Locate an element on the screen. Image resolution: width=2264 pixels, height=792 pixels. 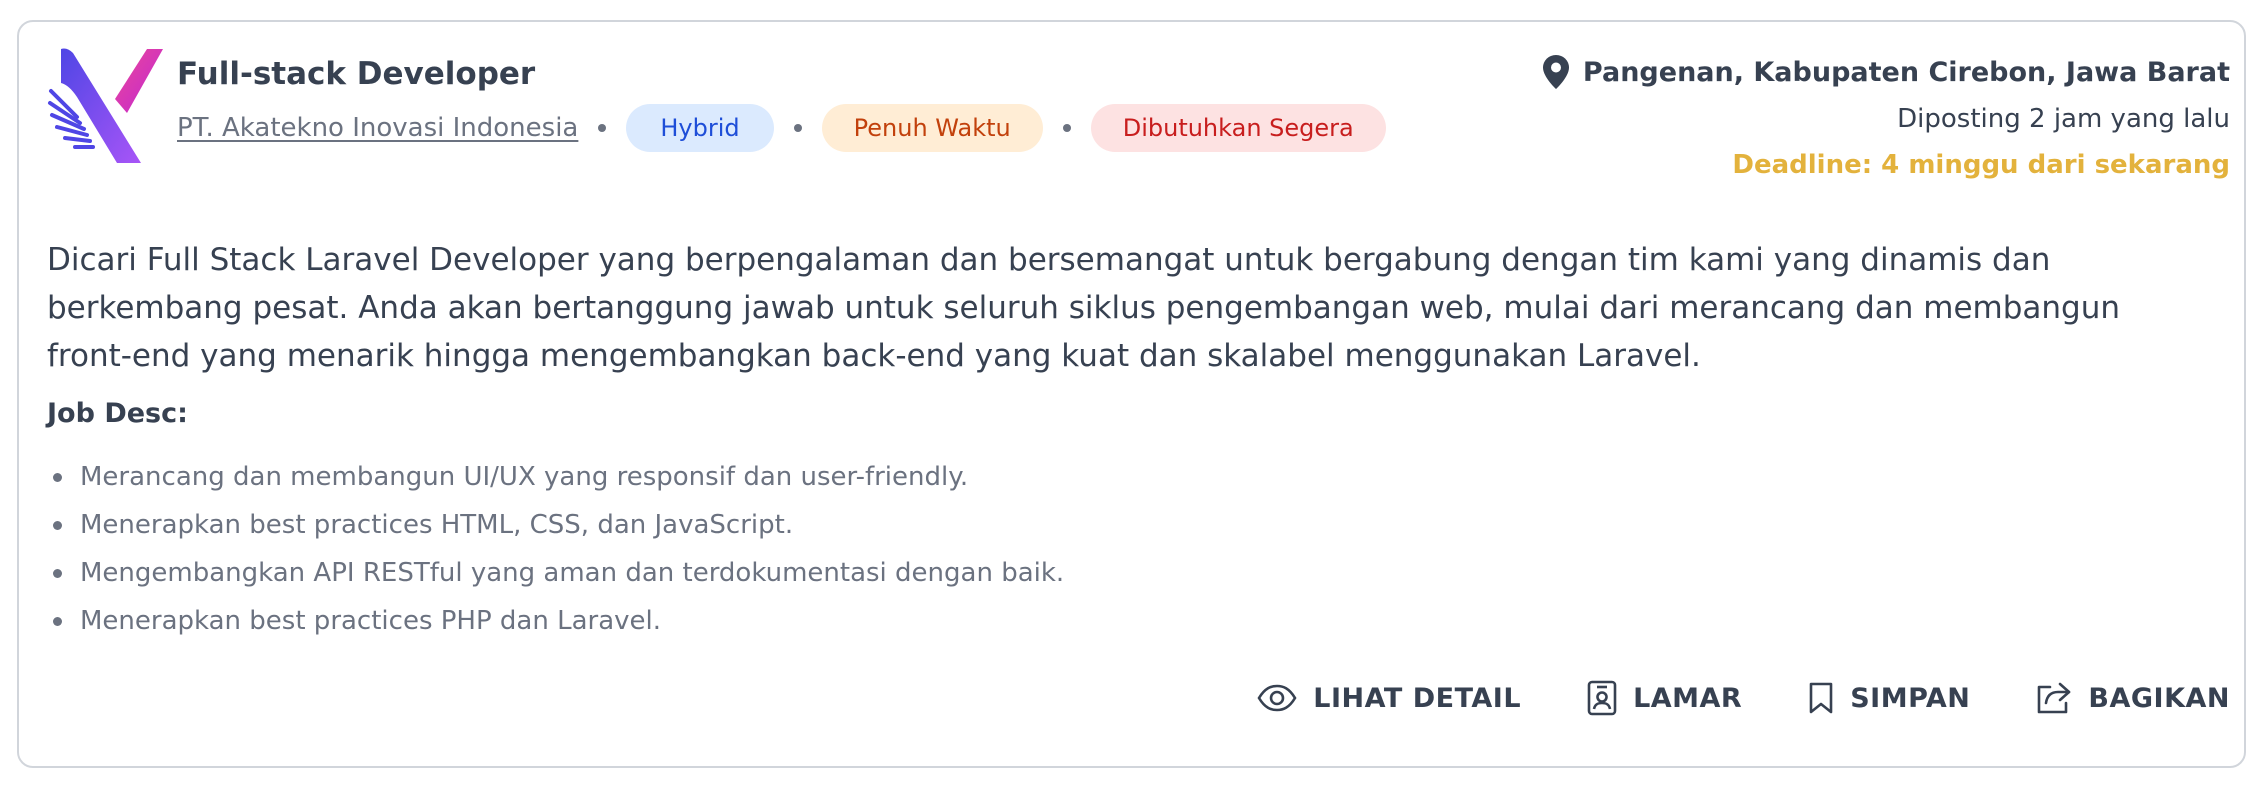
view-detail-button: LIHAT DETAIL is located at coordinates (1389, 698).